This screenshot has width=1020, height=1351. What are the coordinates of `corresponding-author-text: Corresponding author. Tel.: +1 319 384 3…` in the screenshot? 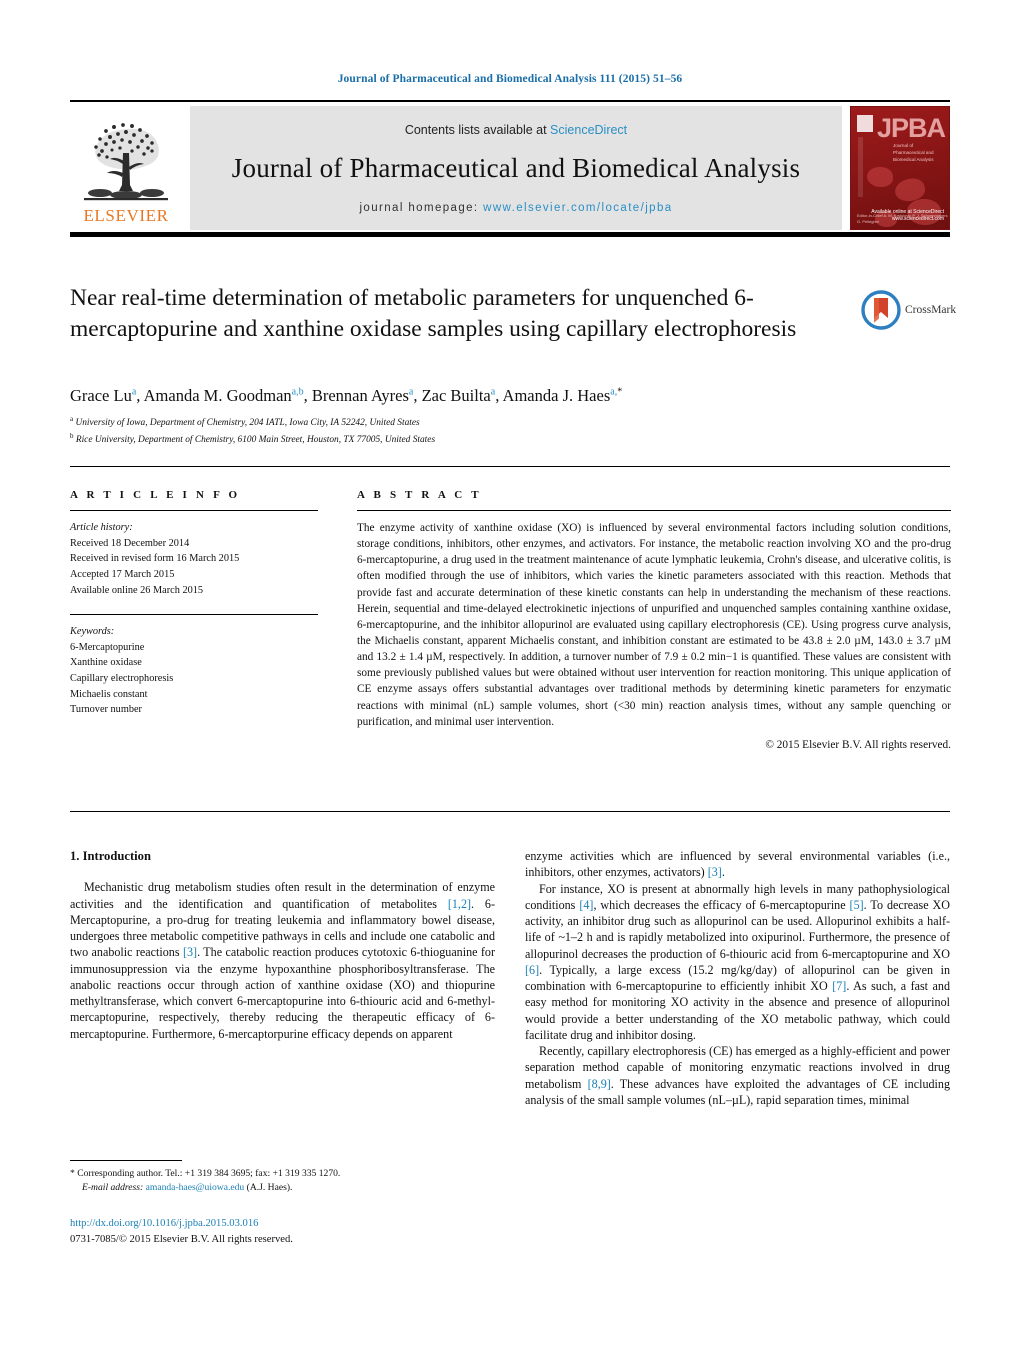 It's located at (209, 1173).